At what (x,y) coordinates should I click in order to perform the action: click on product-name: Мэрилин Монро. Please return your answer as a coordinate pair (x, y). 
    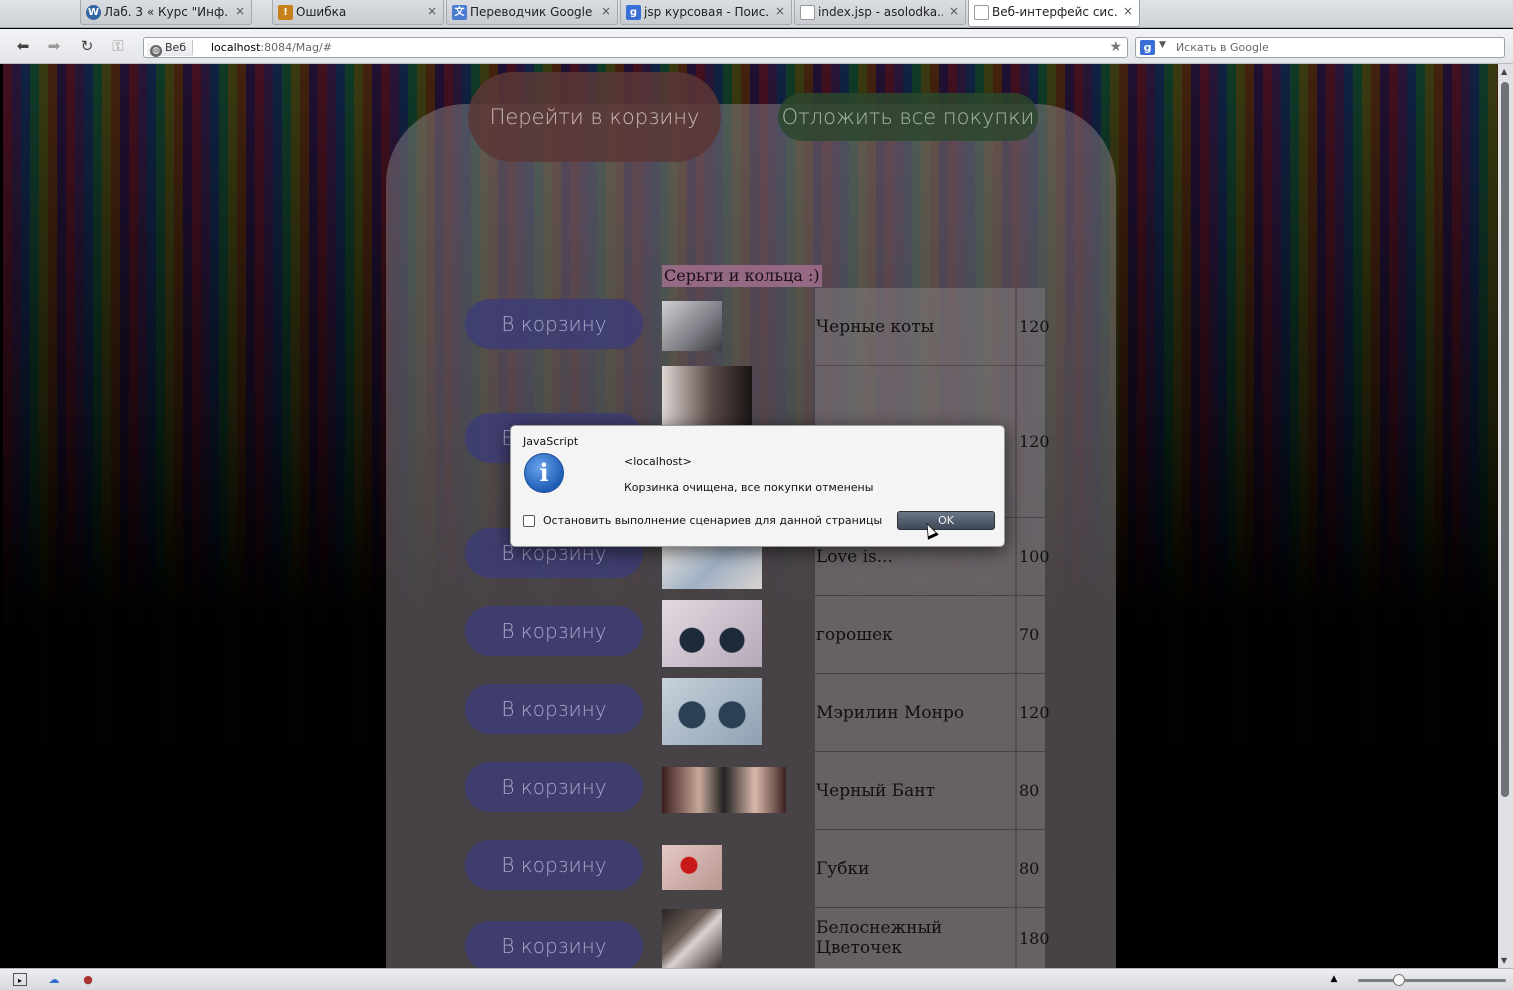
    Looking at the image, I should click on (915, 712).